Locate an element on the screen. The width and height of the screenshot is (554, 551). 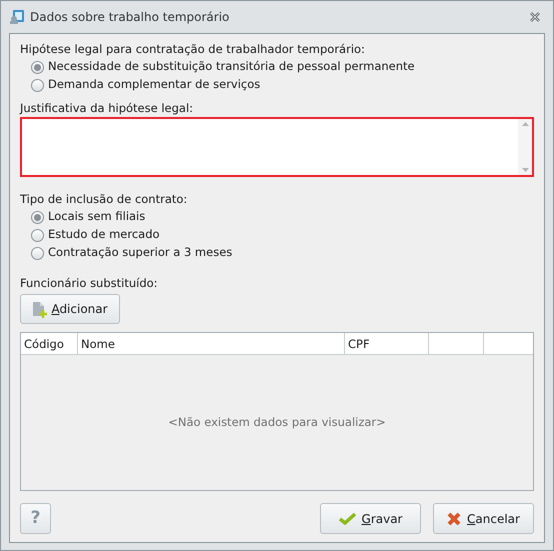
text-area is located at coordinates (277, 147).